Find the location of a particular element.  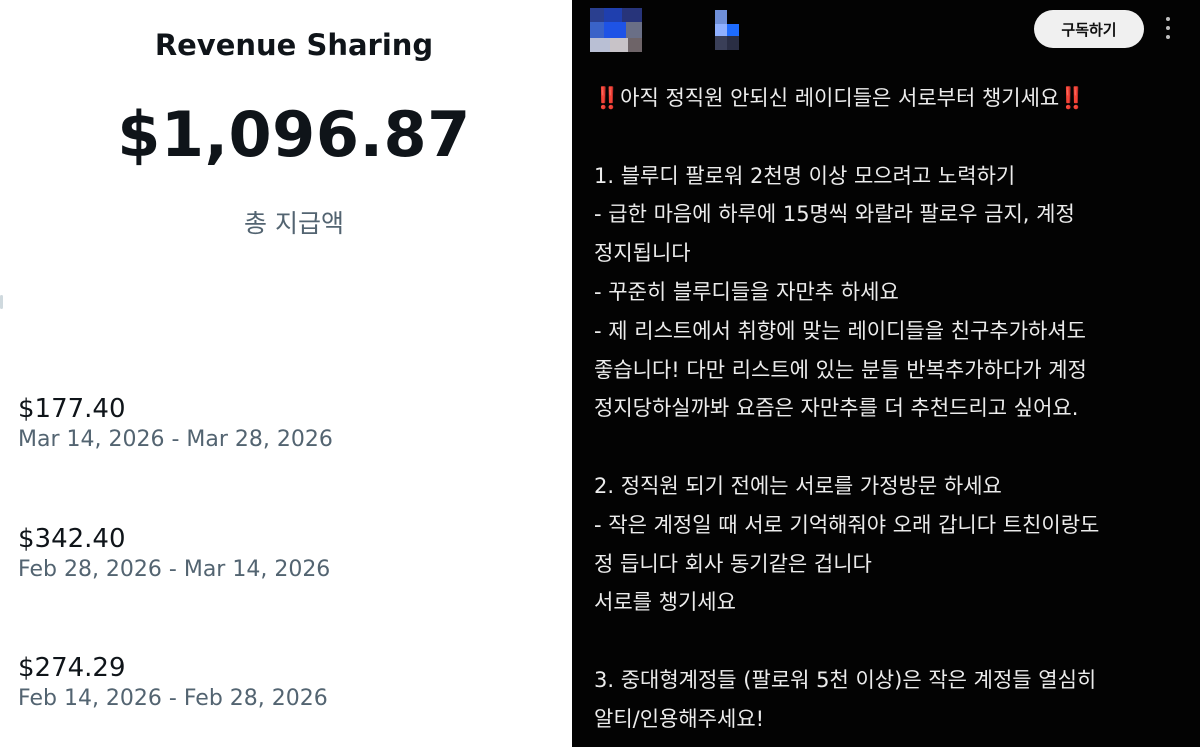

payout-amount: $342.40 is located at coordinates (72, 539).